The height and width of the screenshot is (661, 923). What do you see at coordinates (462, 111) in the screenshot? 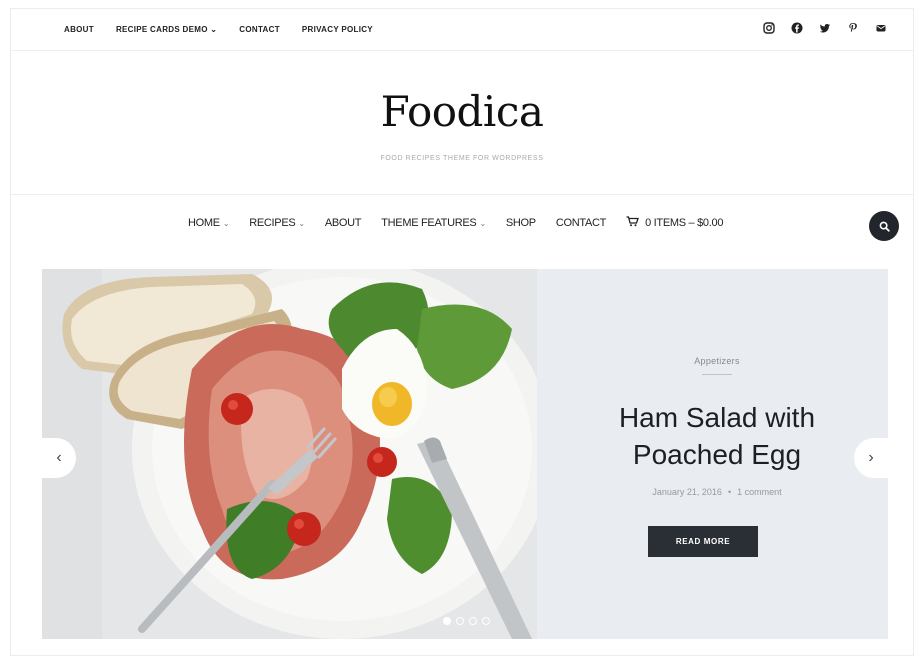
I see `site-logo: Foodica` at bounding box center [462, 111].